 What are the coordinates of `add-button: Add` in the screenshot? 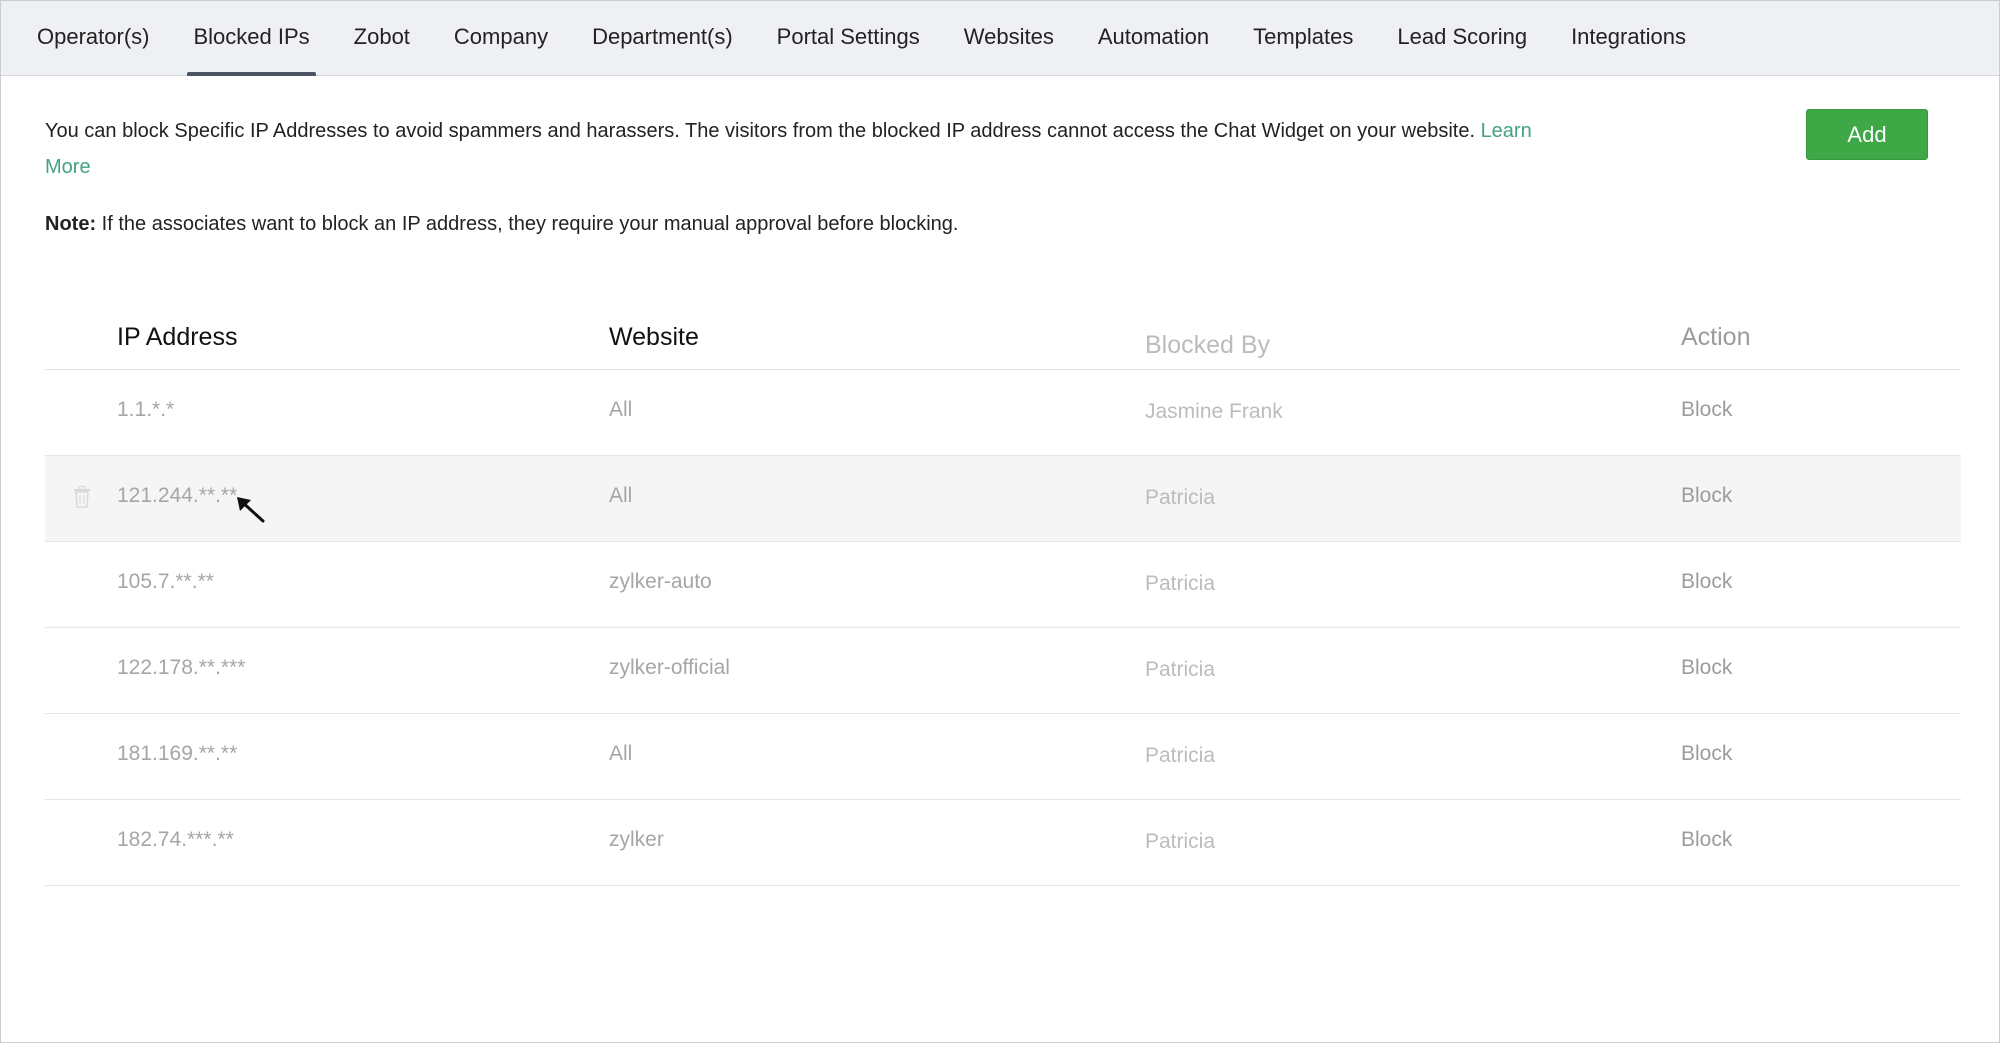 It's located at (1867, 134).